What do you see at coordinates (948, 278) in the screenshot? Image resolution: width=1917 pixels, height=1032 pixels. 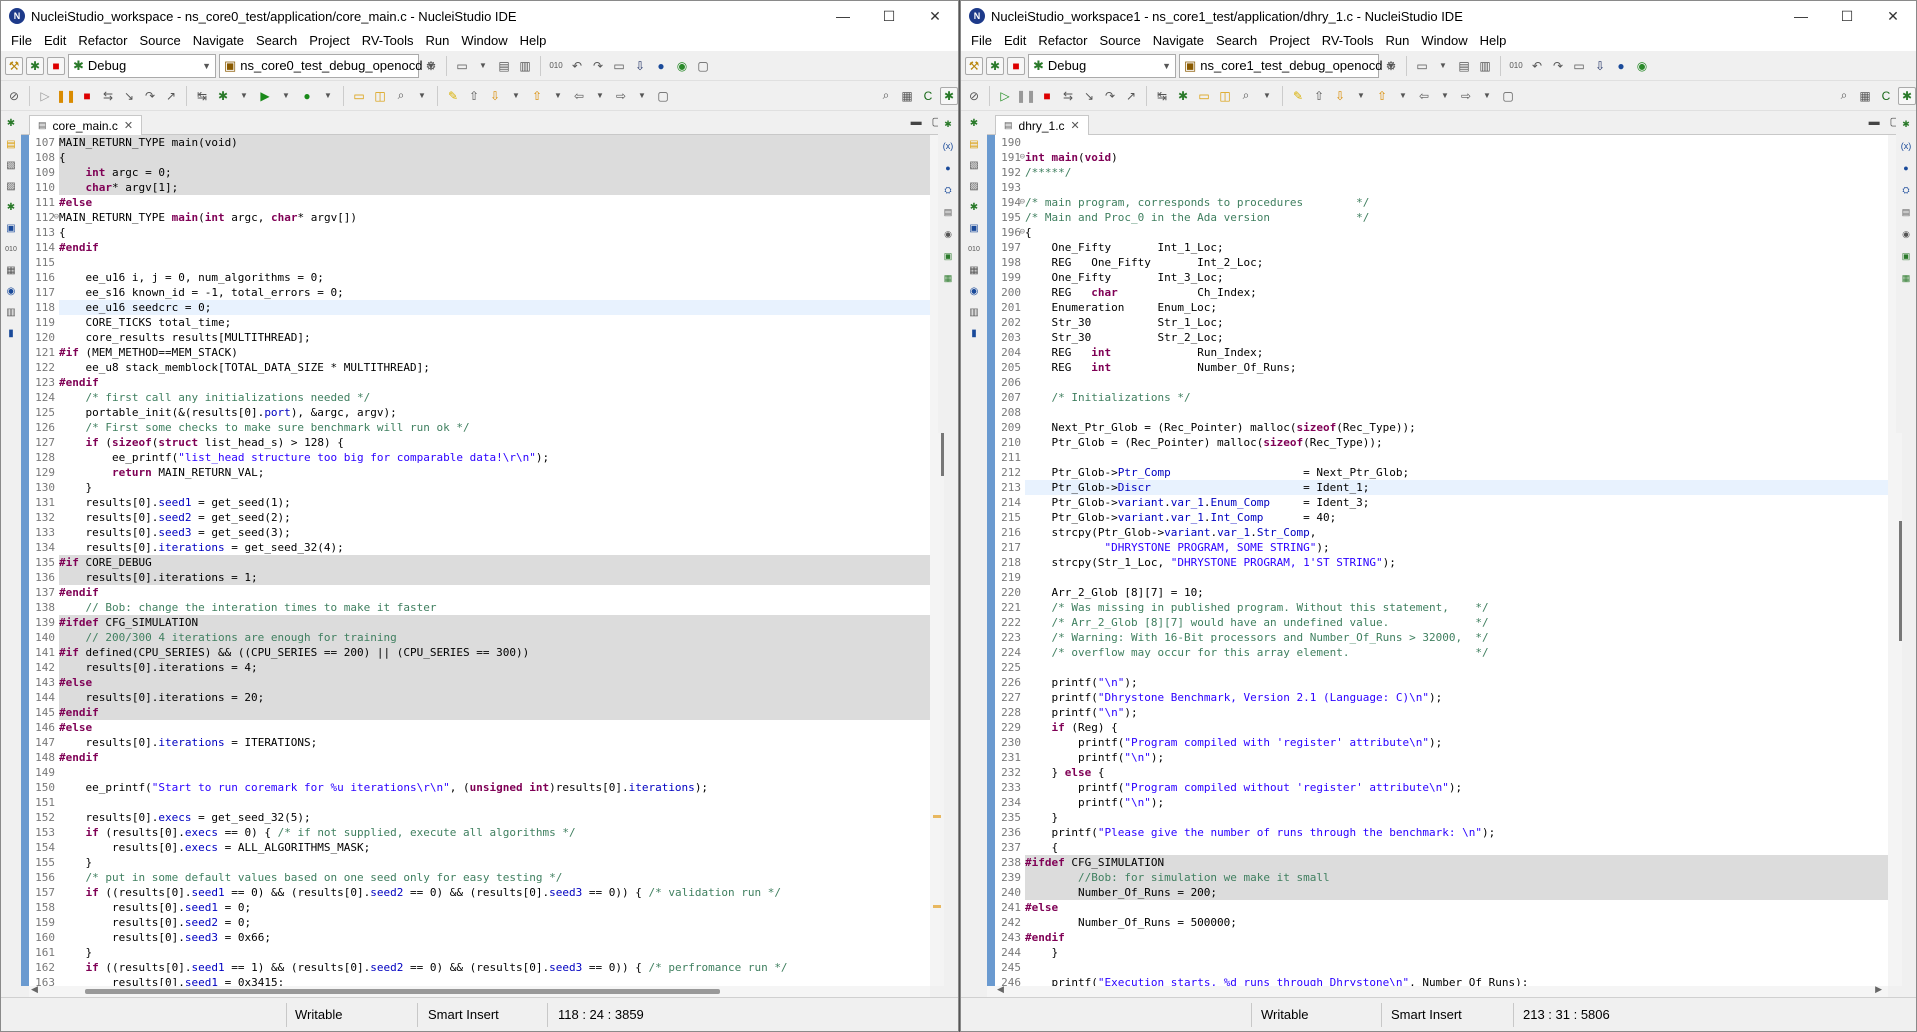 I see `outline-icon: ▦` at bounding box center [948, 278].